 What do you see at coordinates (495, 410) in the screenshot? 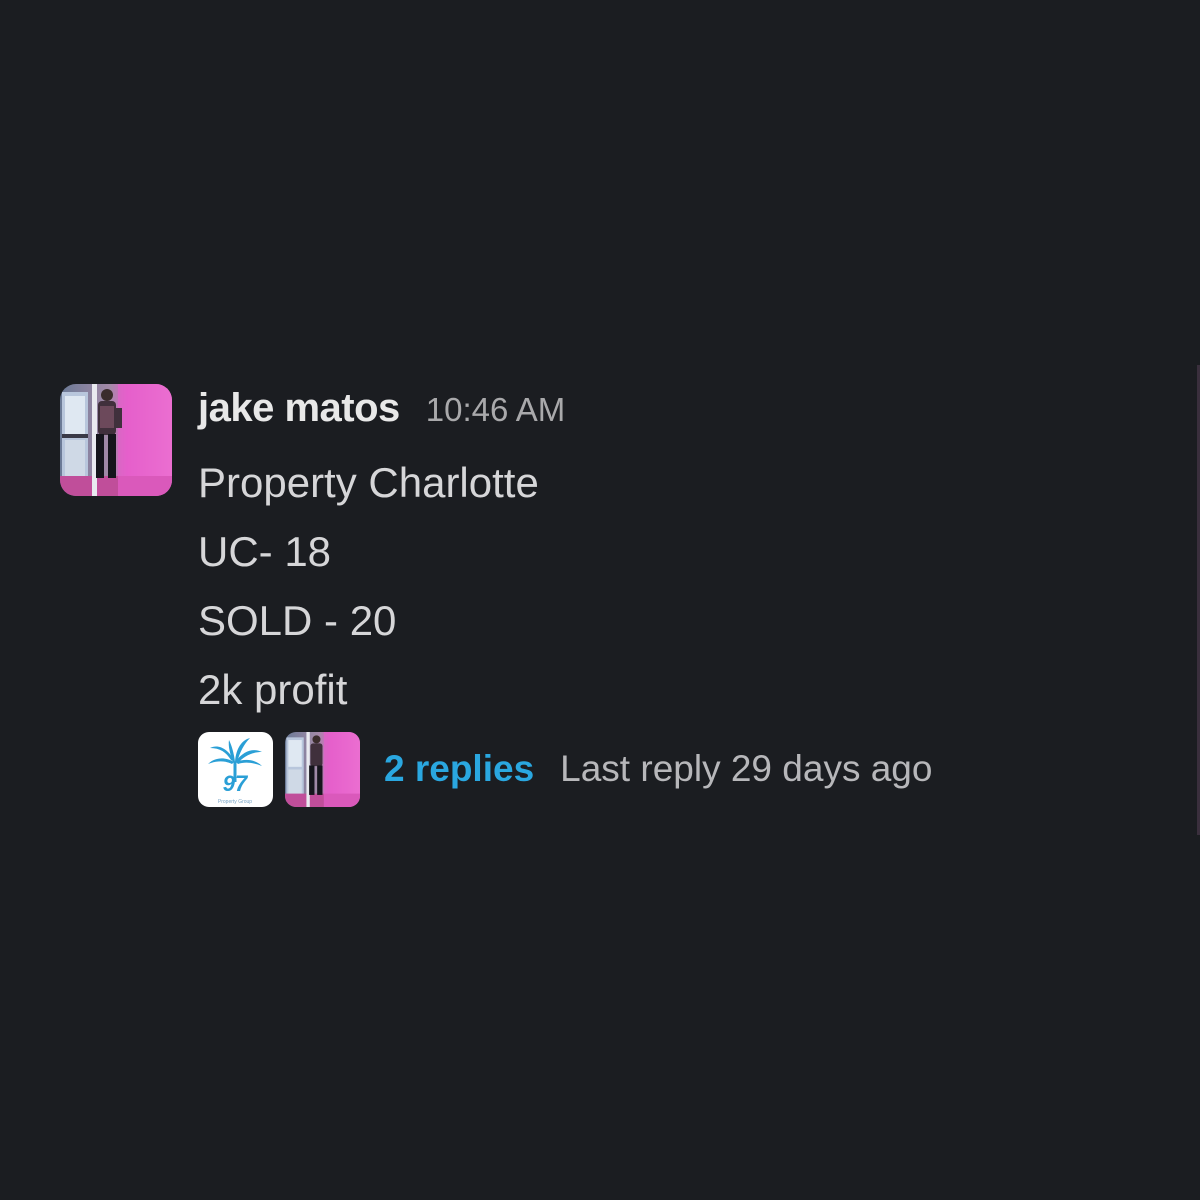
I see `message-timestamp: 10:46 AM` at bounding box center [495, 410].